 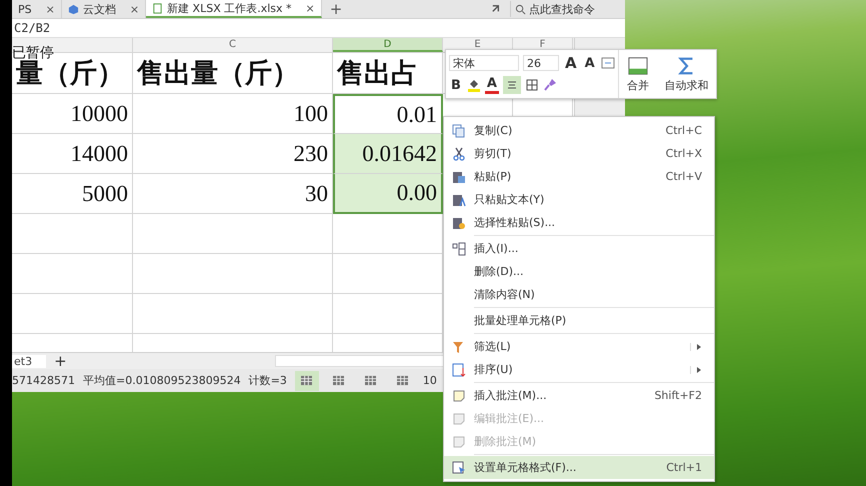 I want to click on merge-cells-icon, so click(x=638, y=66).